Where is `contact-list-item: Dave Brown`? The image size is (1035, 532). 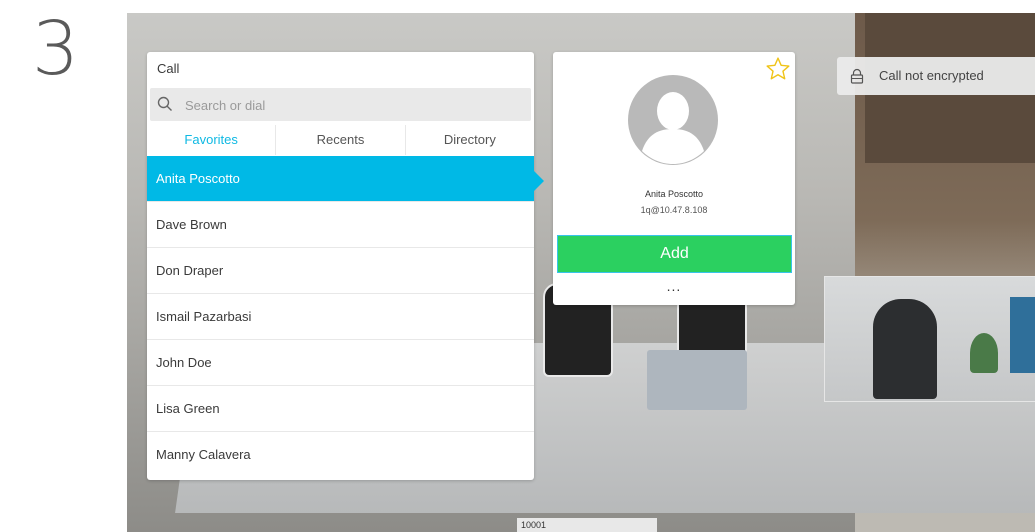 contact-list-item: Dave Brown is located at coordinates (340, 224).